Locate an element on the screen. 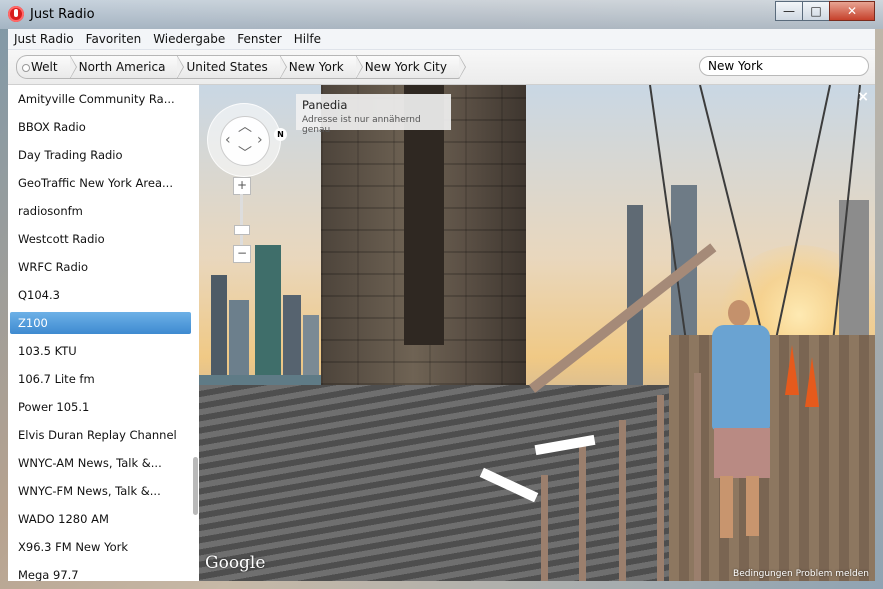  pan-left-icon: ‹ is located at coordinates (228, 140).